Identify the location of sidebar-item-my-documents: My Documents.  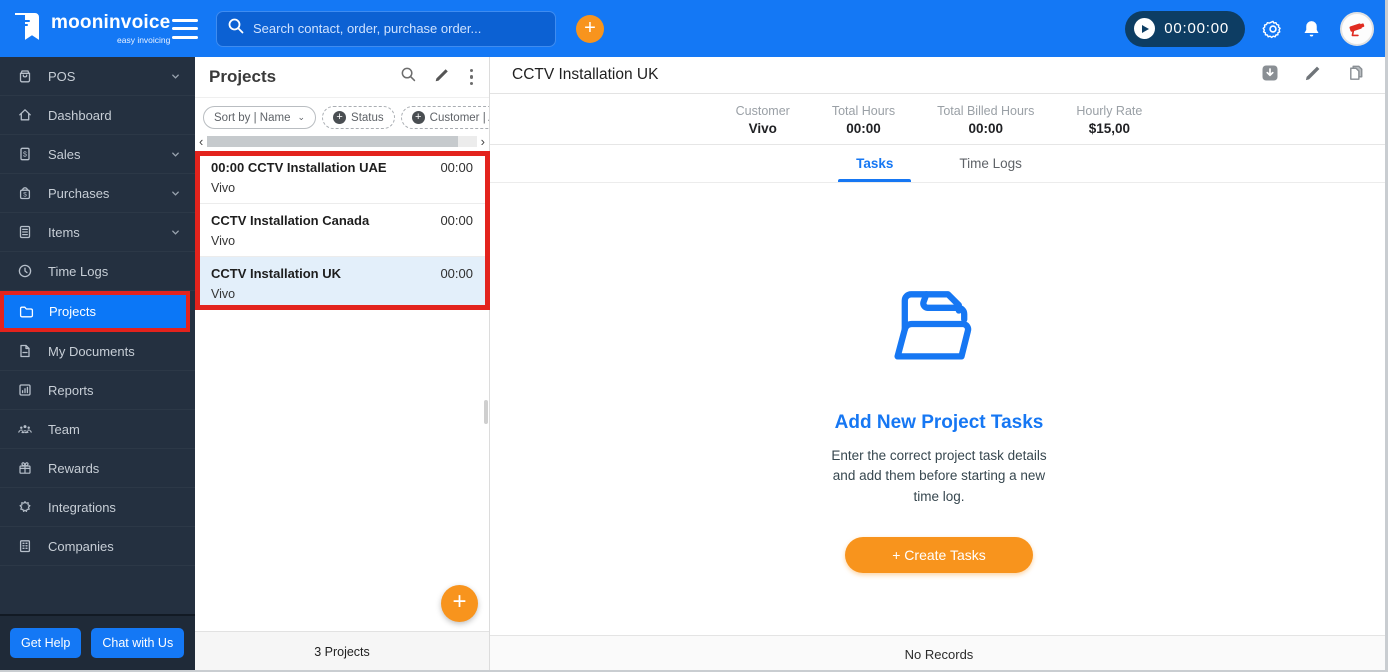
(97, 351).